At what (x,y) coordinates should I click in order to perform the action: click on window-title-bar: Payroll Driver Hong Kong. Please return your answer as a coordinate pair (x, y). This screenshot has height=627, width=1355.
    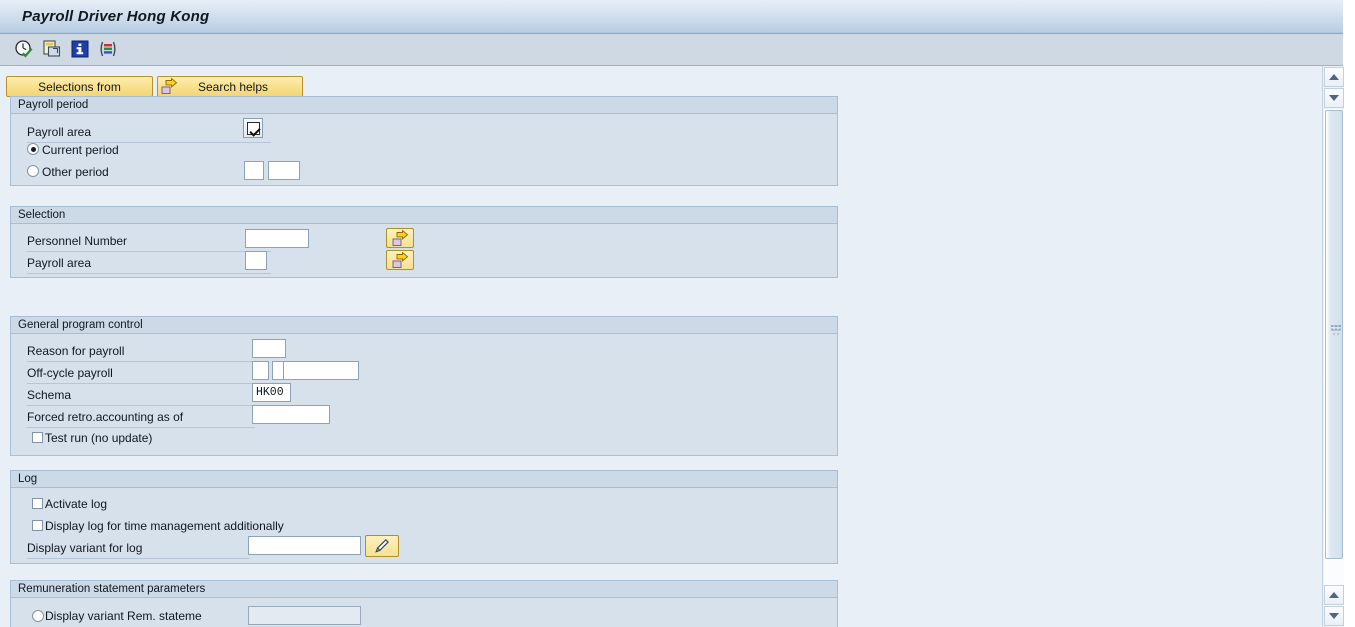
    Looking at the image, I should click on (671, 17).